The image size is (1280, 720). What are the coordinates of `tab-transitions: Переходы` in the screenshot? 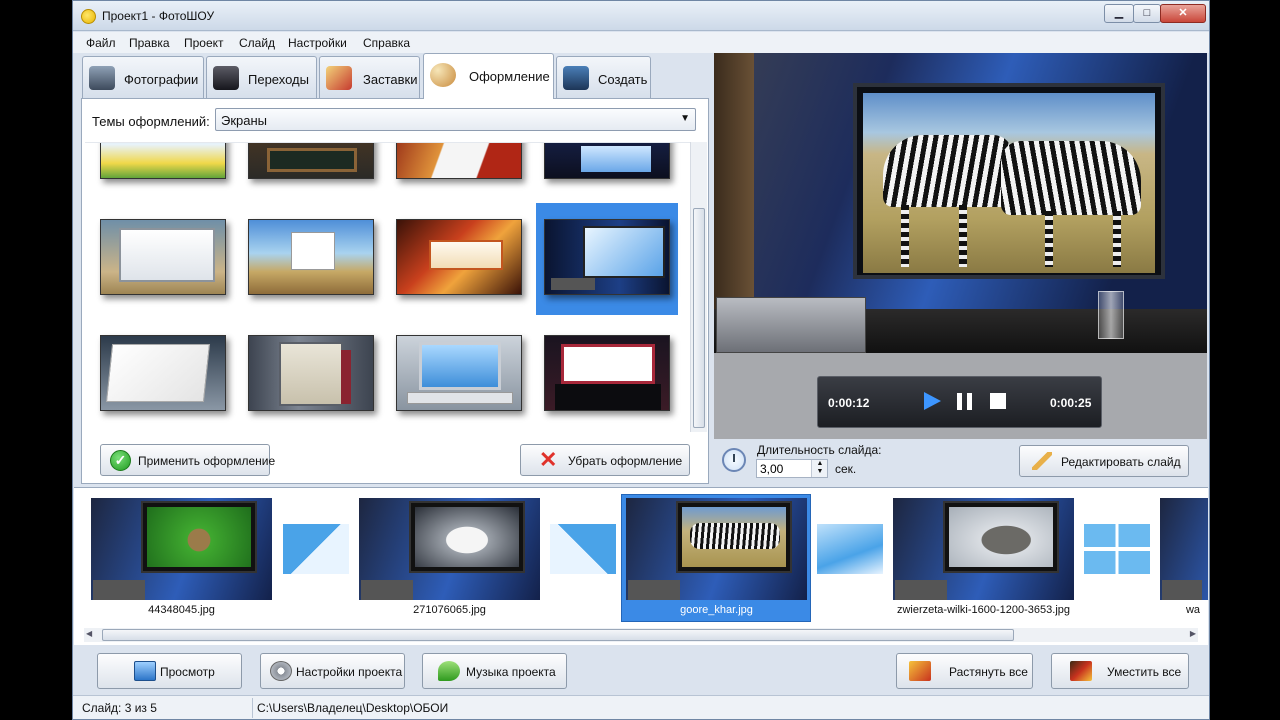 It's located at (261, 77).